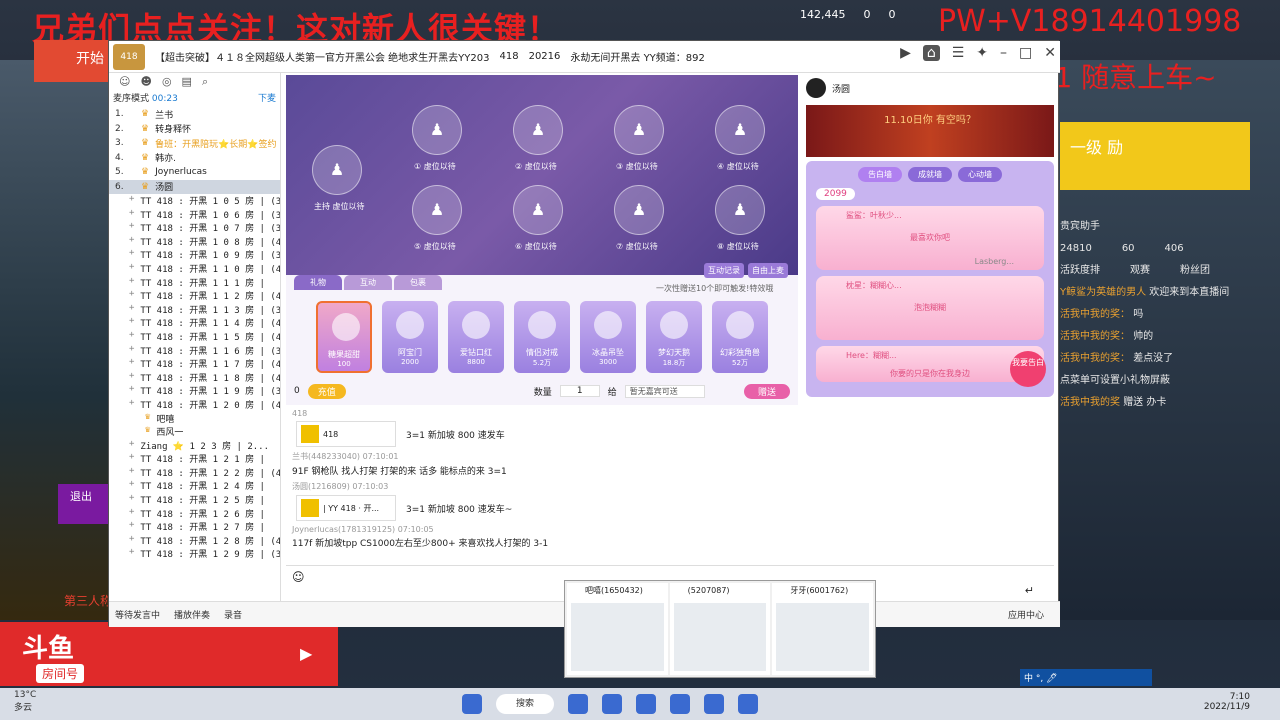 Image resolution: width=1280 pixels, height=720 pixels. Describe the element at coordinates (194, 201) in the screenshot. I see `room-item: + TT 418 : 开黑 1 0 5 房 | (3)` at that location.